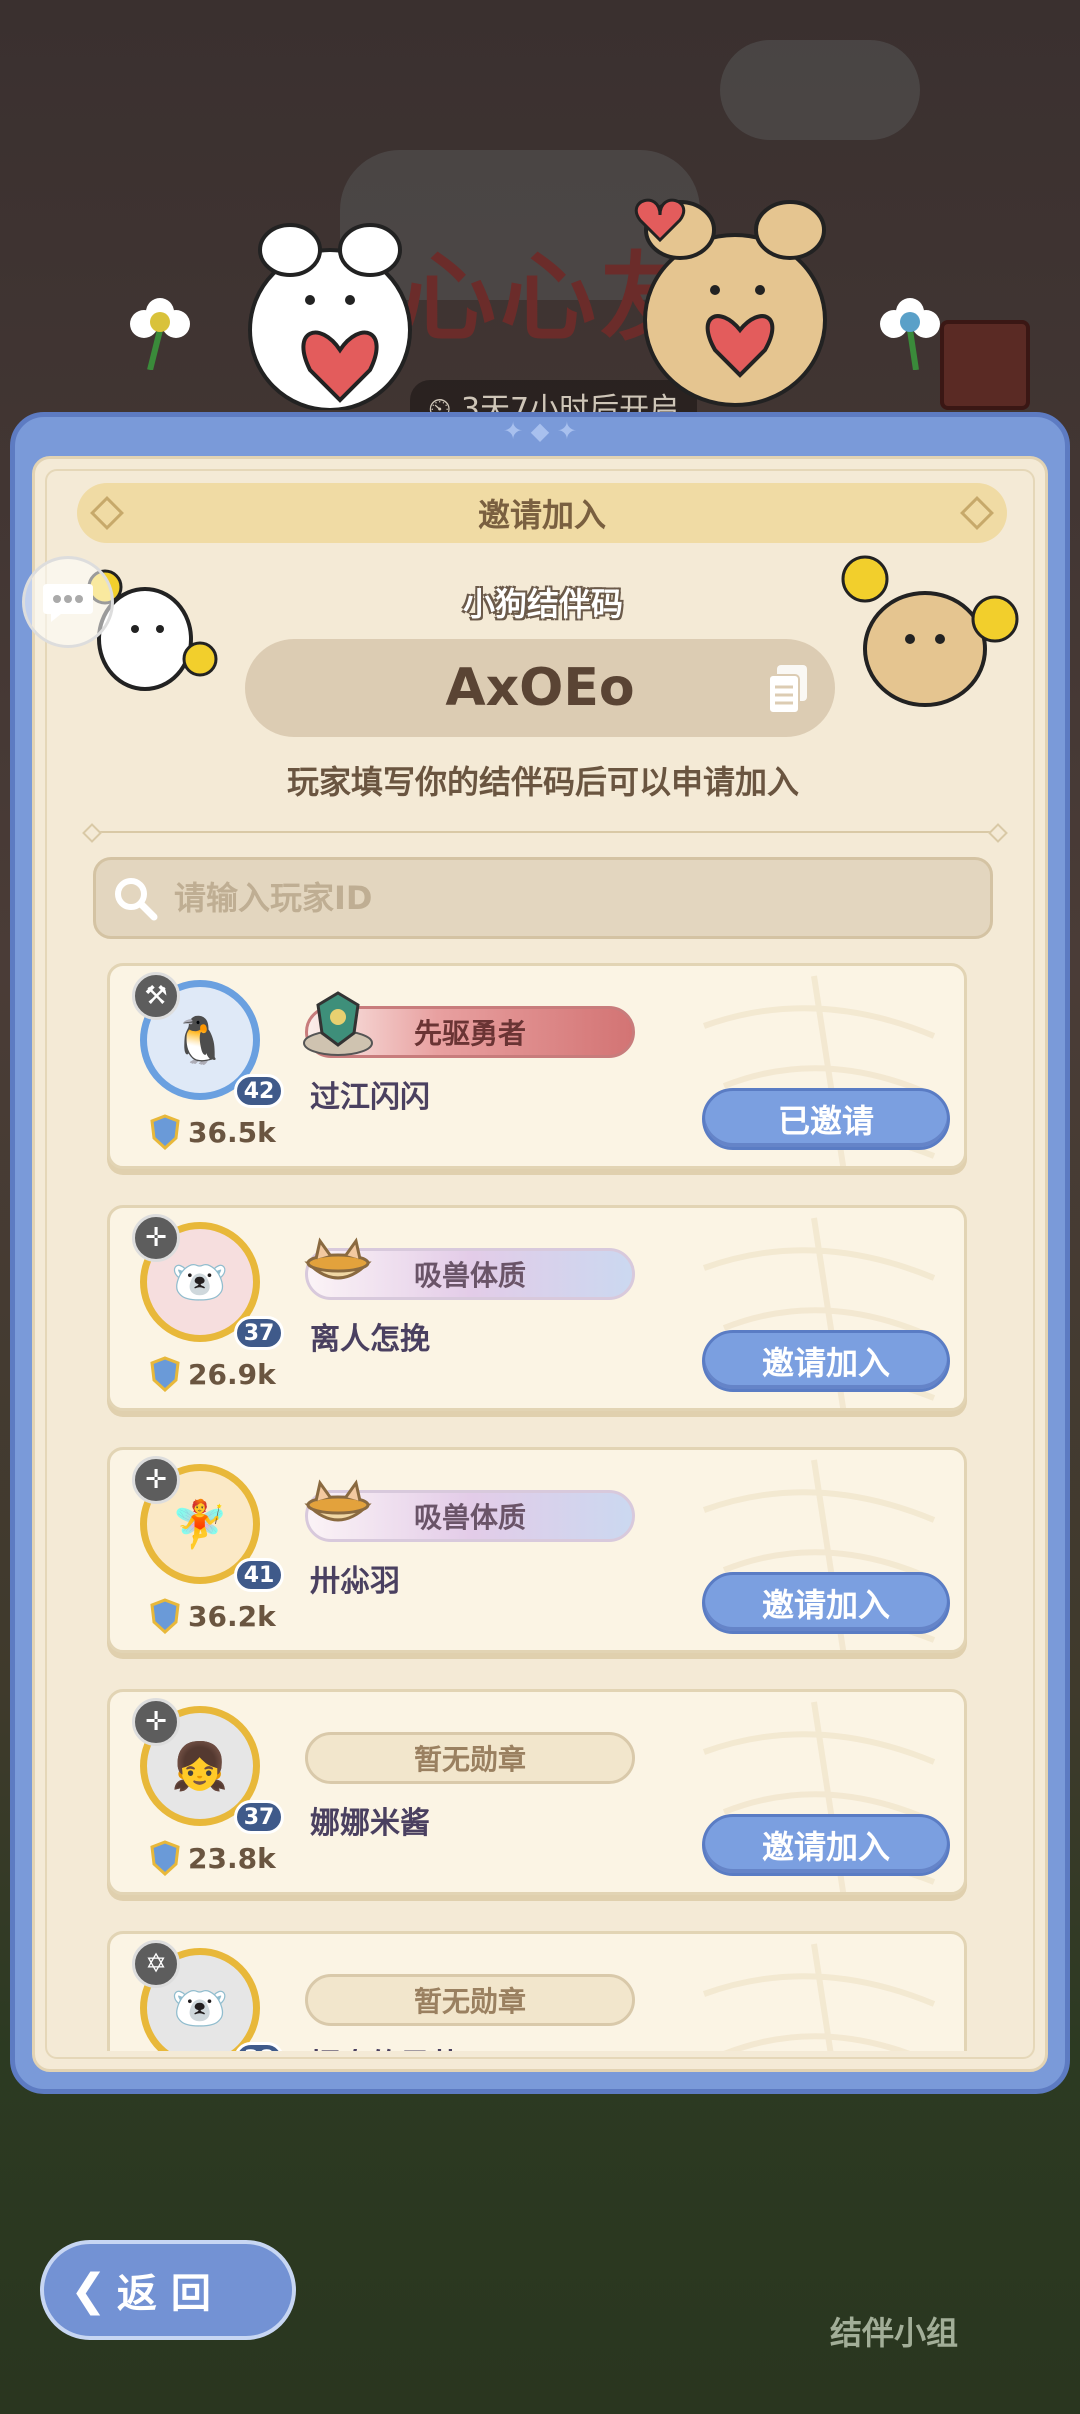 The height and width of the screenshot is (2414, 1080). Describe the element at coordinates (910, 334) in the screenshot. I see `flower-decoration-right` at that location.